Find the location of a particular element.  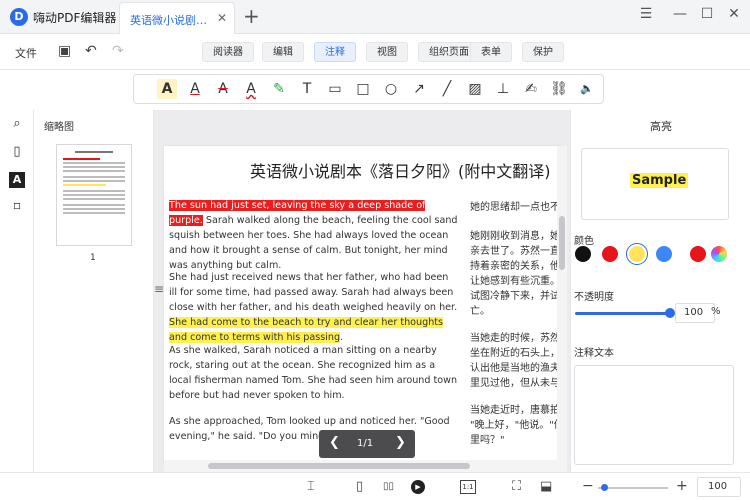

new-tab-button: + is located at coordinates (251, 16).